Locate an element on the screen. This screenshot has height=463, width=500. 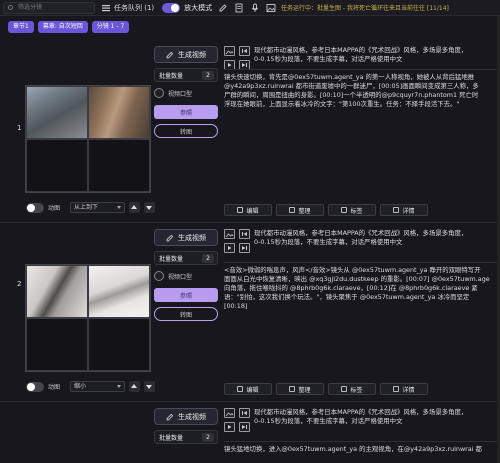
row-index: 1 is located at coordinates (19, 128).